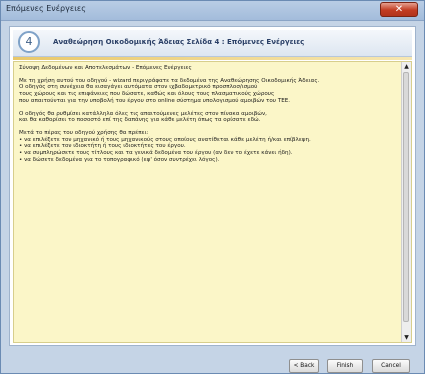 The height and width of the screenshot is (374, 425). What do you see at coordinates (406, 337) in the screenshot?
I see `scroll-down-arrow-icon: ▼` at bounding box center [406, 337].